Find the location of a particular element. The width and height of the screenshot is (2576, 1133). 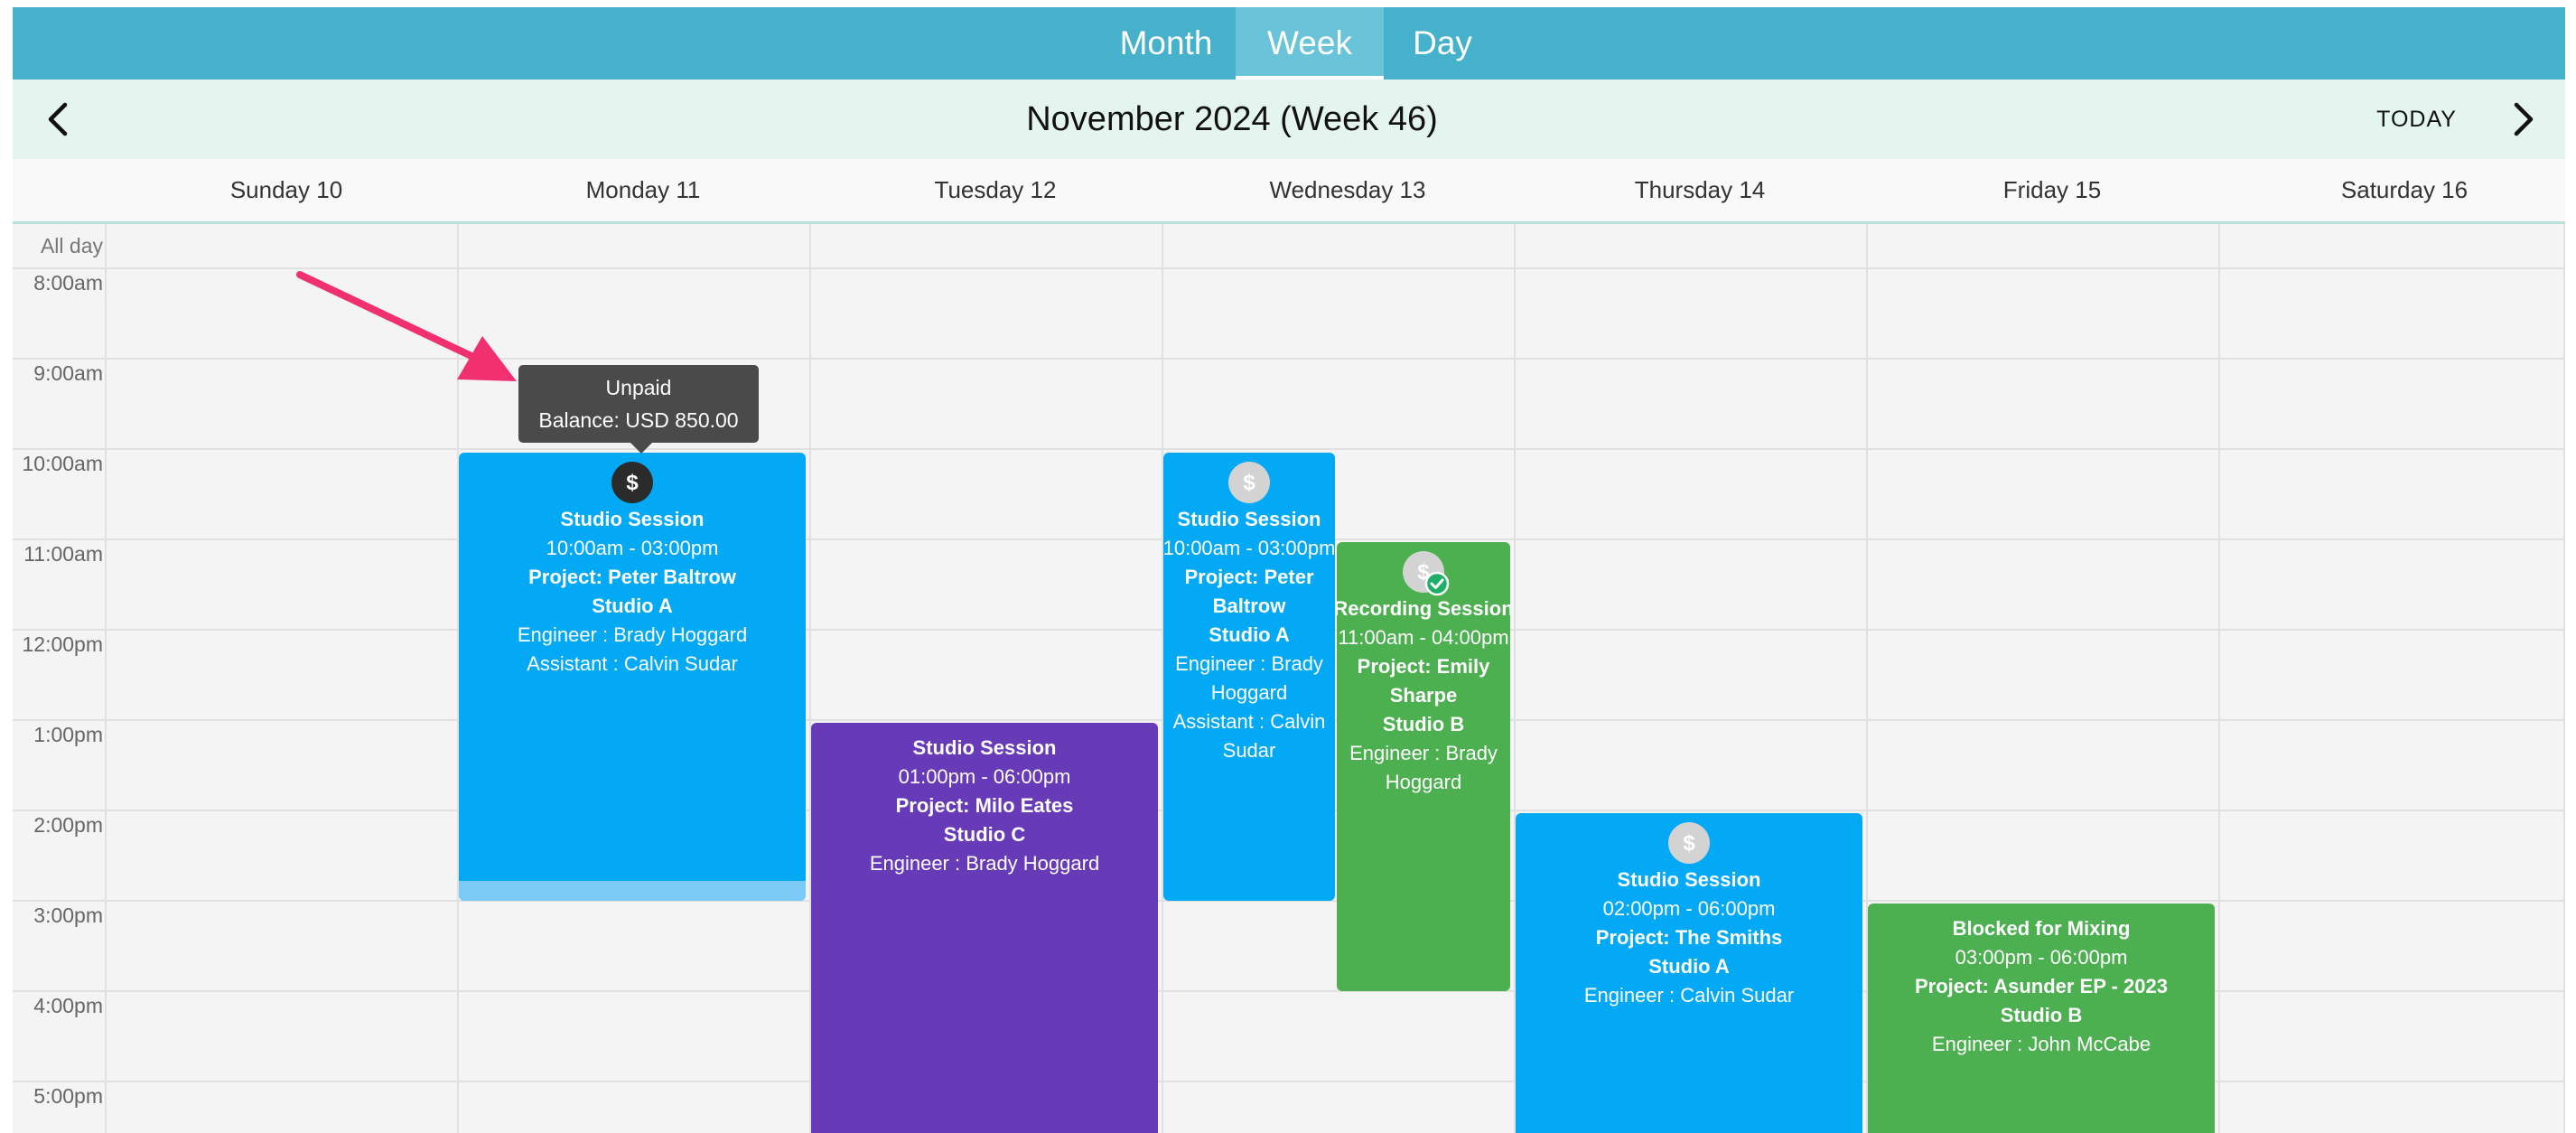

event-time: 01:00pm - 06:00pm is located at coordinates (984, 776).